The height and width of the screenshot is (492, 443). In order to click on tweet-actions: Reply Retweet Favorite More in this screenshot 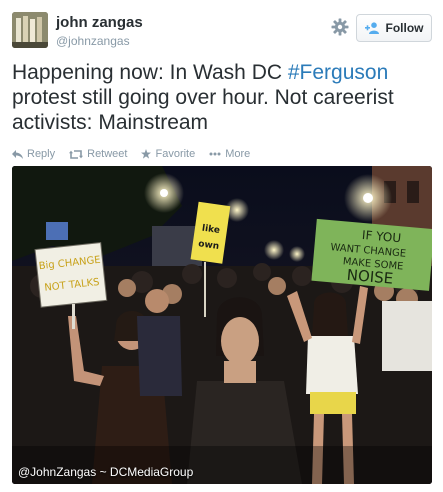, I will do `click(131, 154)`.